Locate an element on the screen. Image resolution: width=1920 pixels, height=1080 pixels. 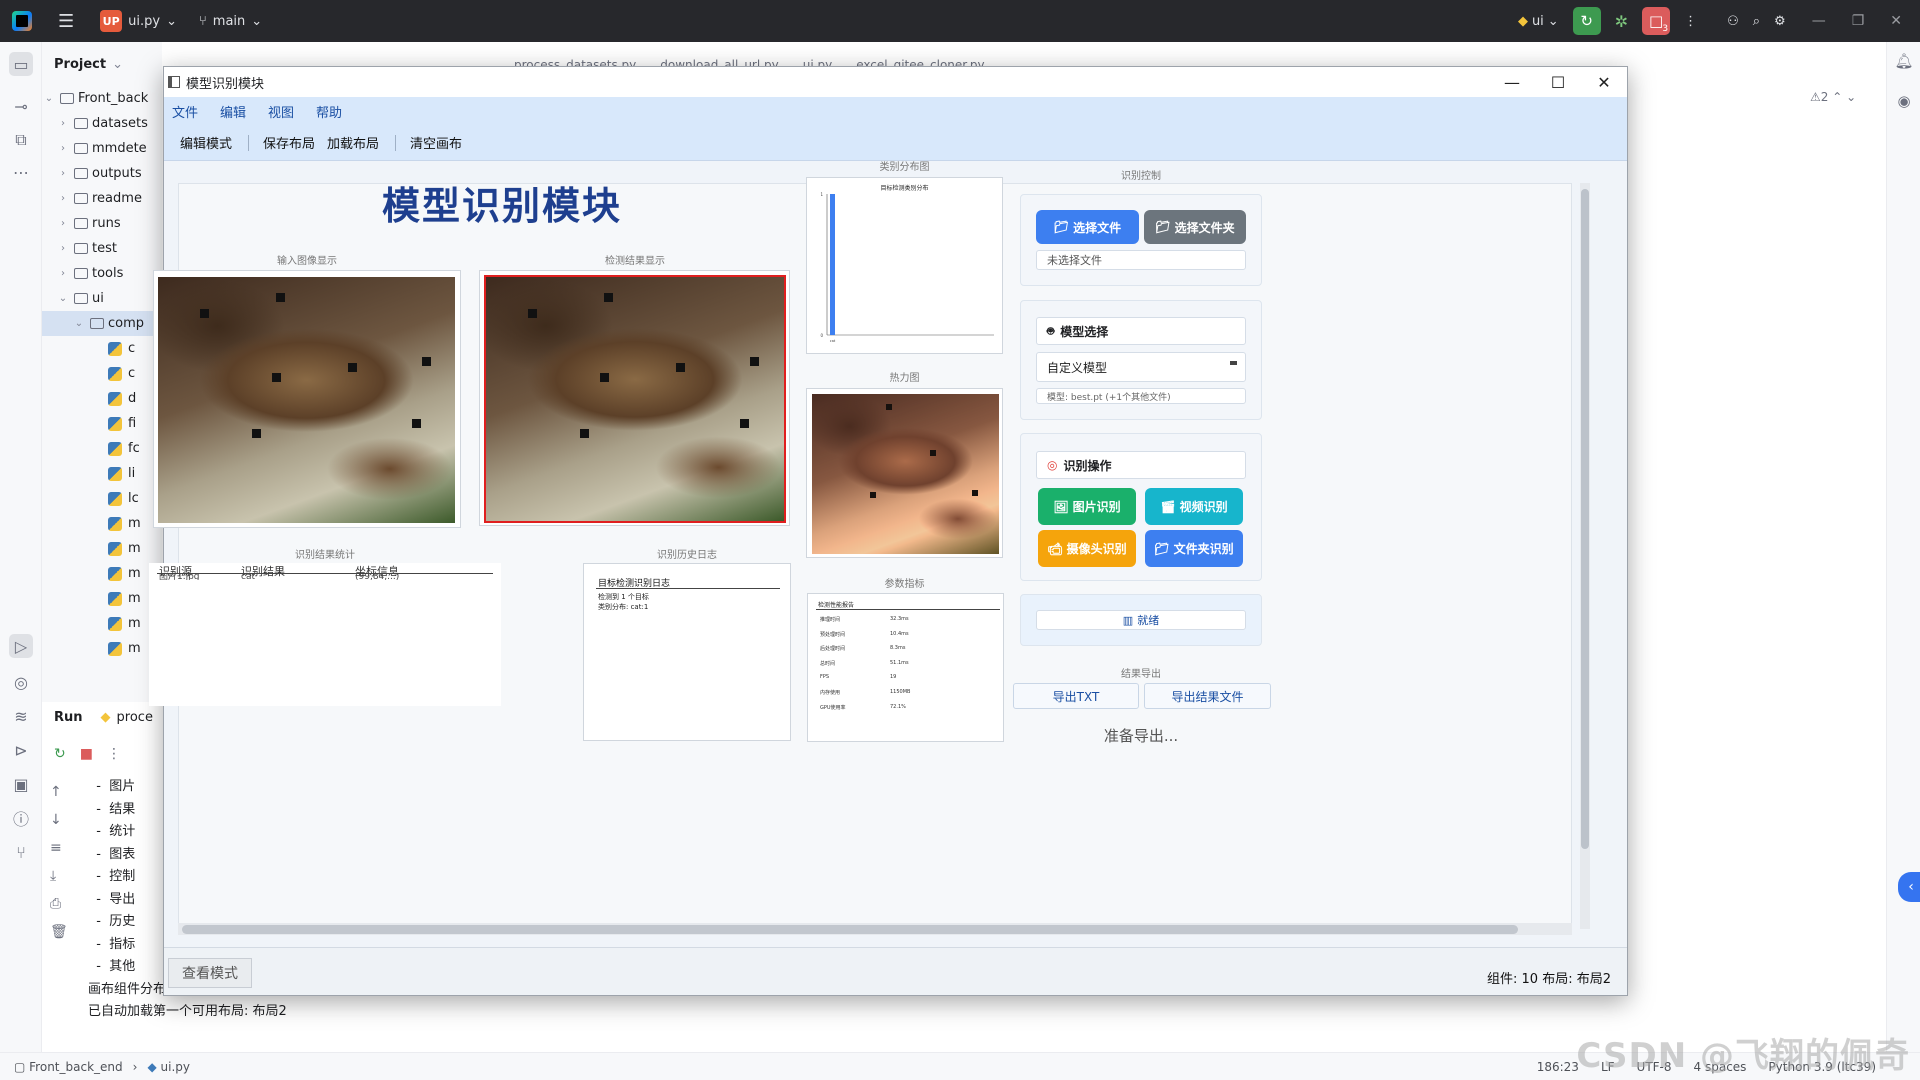
image-detect-button: 🖼︎ 图片识别 is located at coordinates (1087, 506).